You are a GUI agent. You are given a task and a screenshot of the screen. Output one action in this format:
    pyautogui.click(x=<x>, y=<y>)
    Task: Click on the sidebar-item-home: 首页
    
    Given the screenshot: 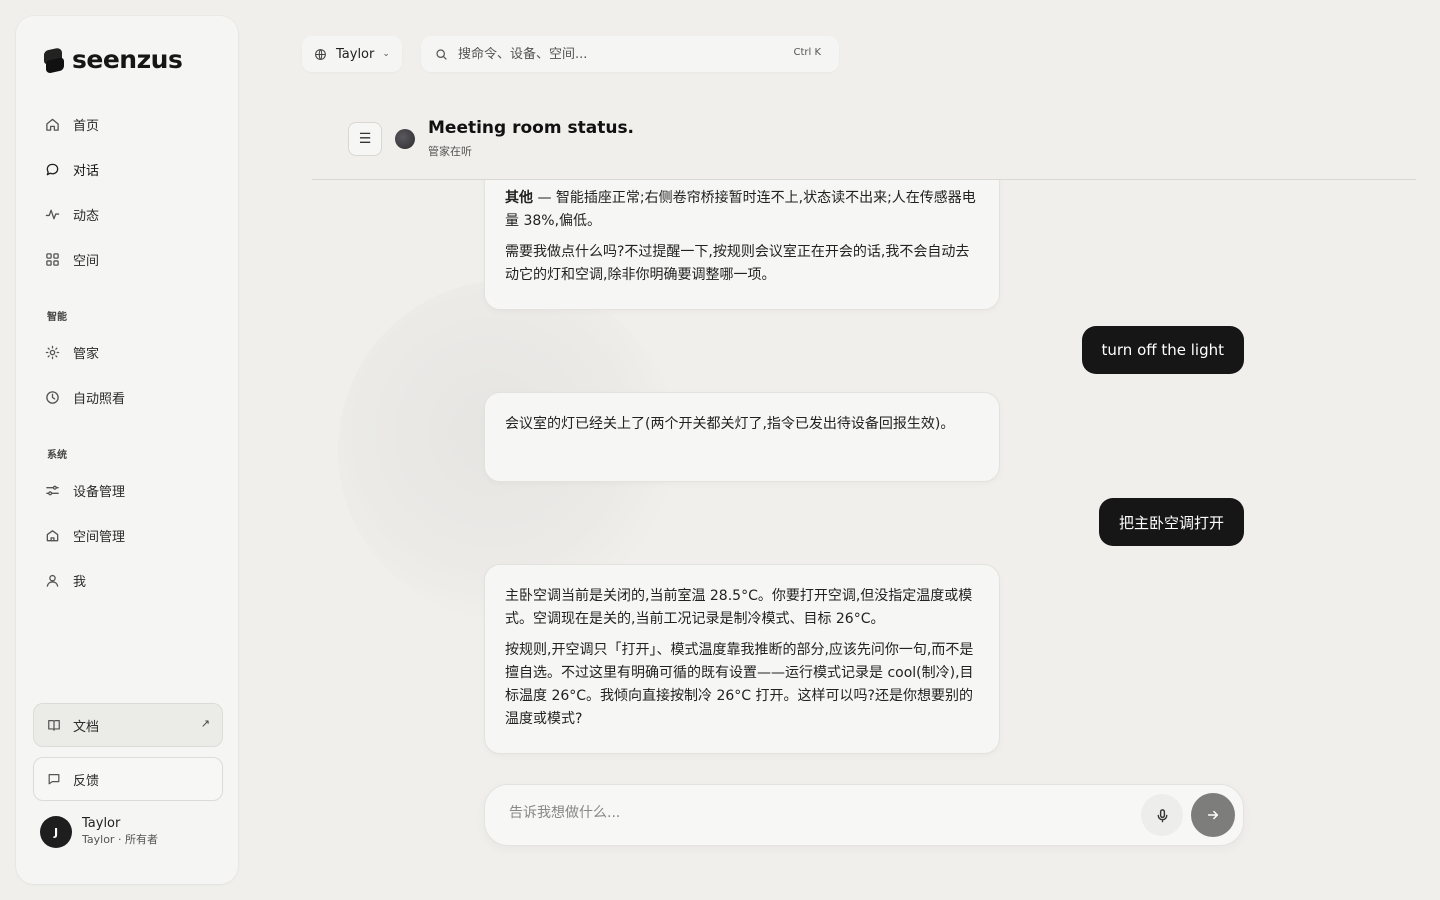 What is the action you would take?
    pyautogui.click(x=71, y=124)
    